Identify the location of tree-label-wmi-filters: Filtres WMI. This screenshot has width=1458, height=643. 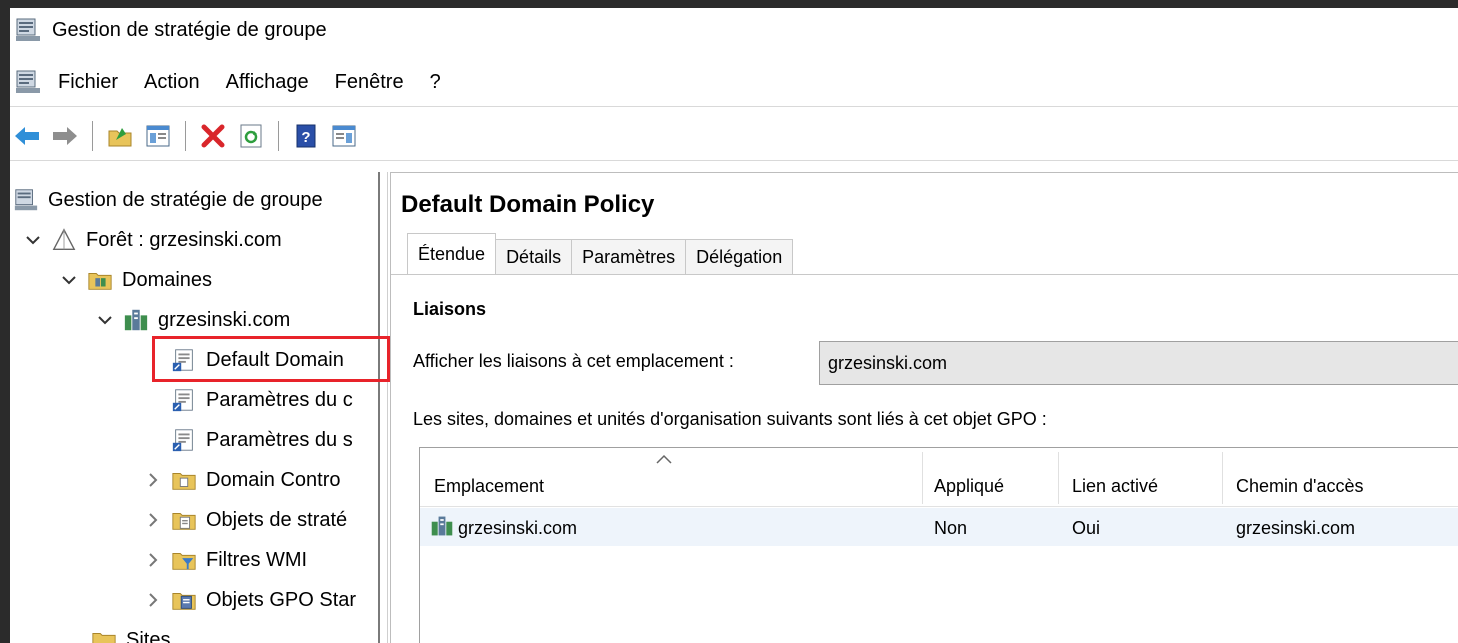
(257, 559).